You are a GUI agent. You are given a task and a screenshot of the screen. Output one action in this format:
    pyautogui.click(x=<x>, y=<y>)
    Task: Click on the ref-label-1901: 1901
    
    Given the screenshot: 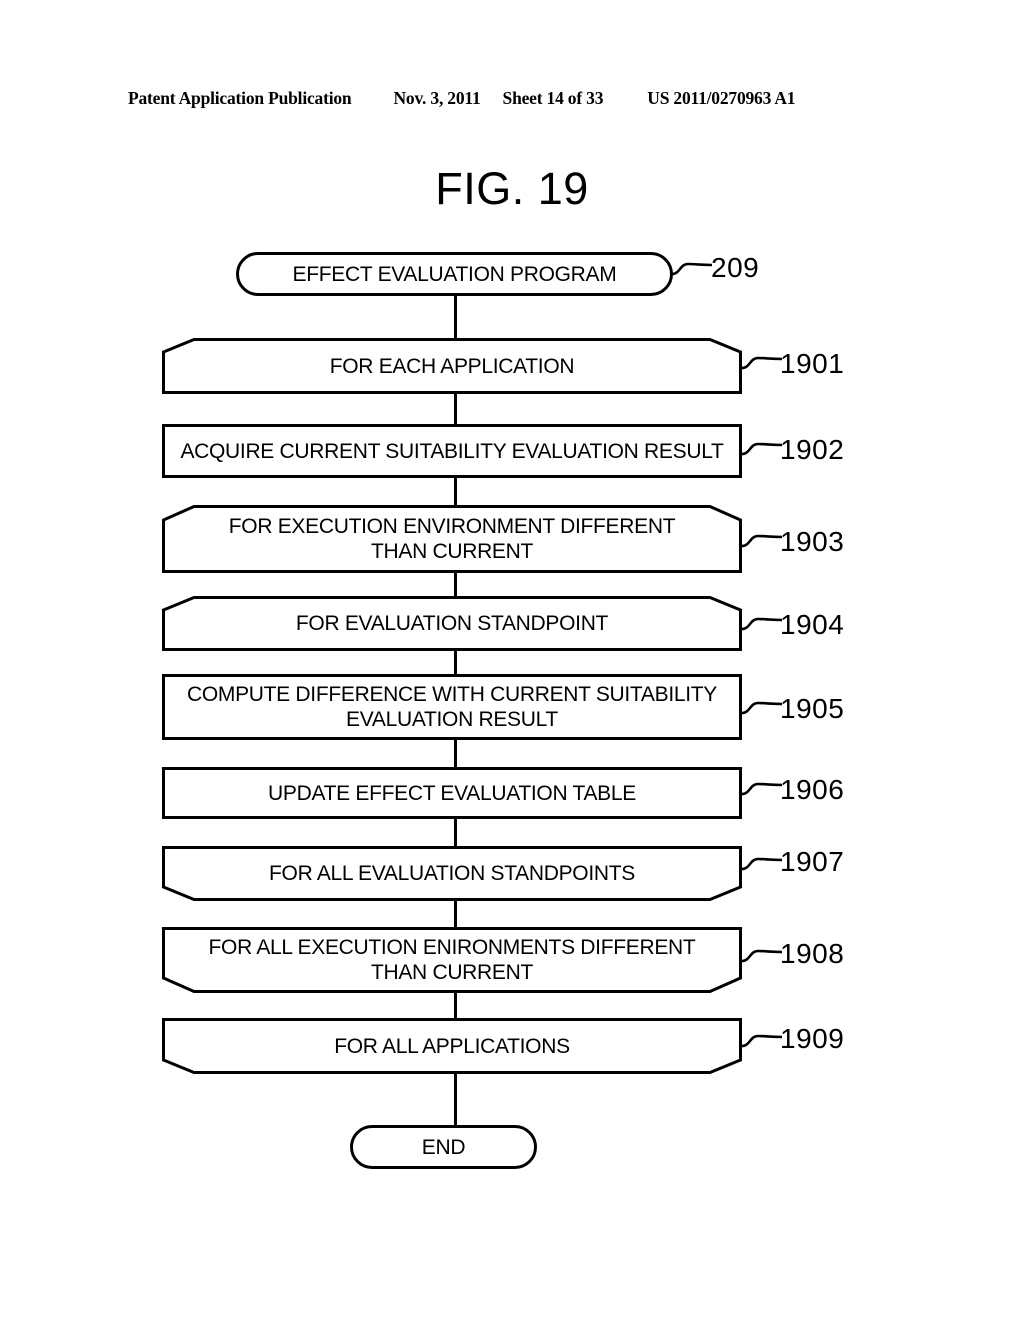 What is the action you would take?
    pyautogui.click(x=812, y=363)
    